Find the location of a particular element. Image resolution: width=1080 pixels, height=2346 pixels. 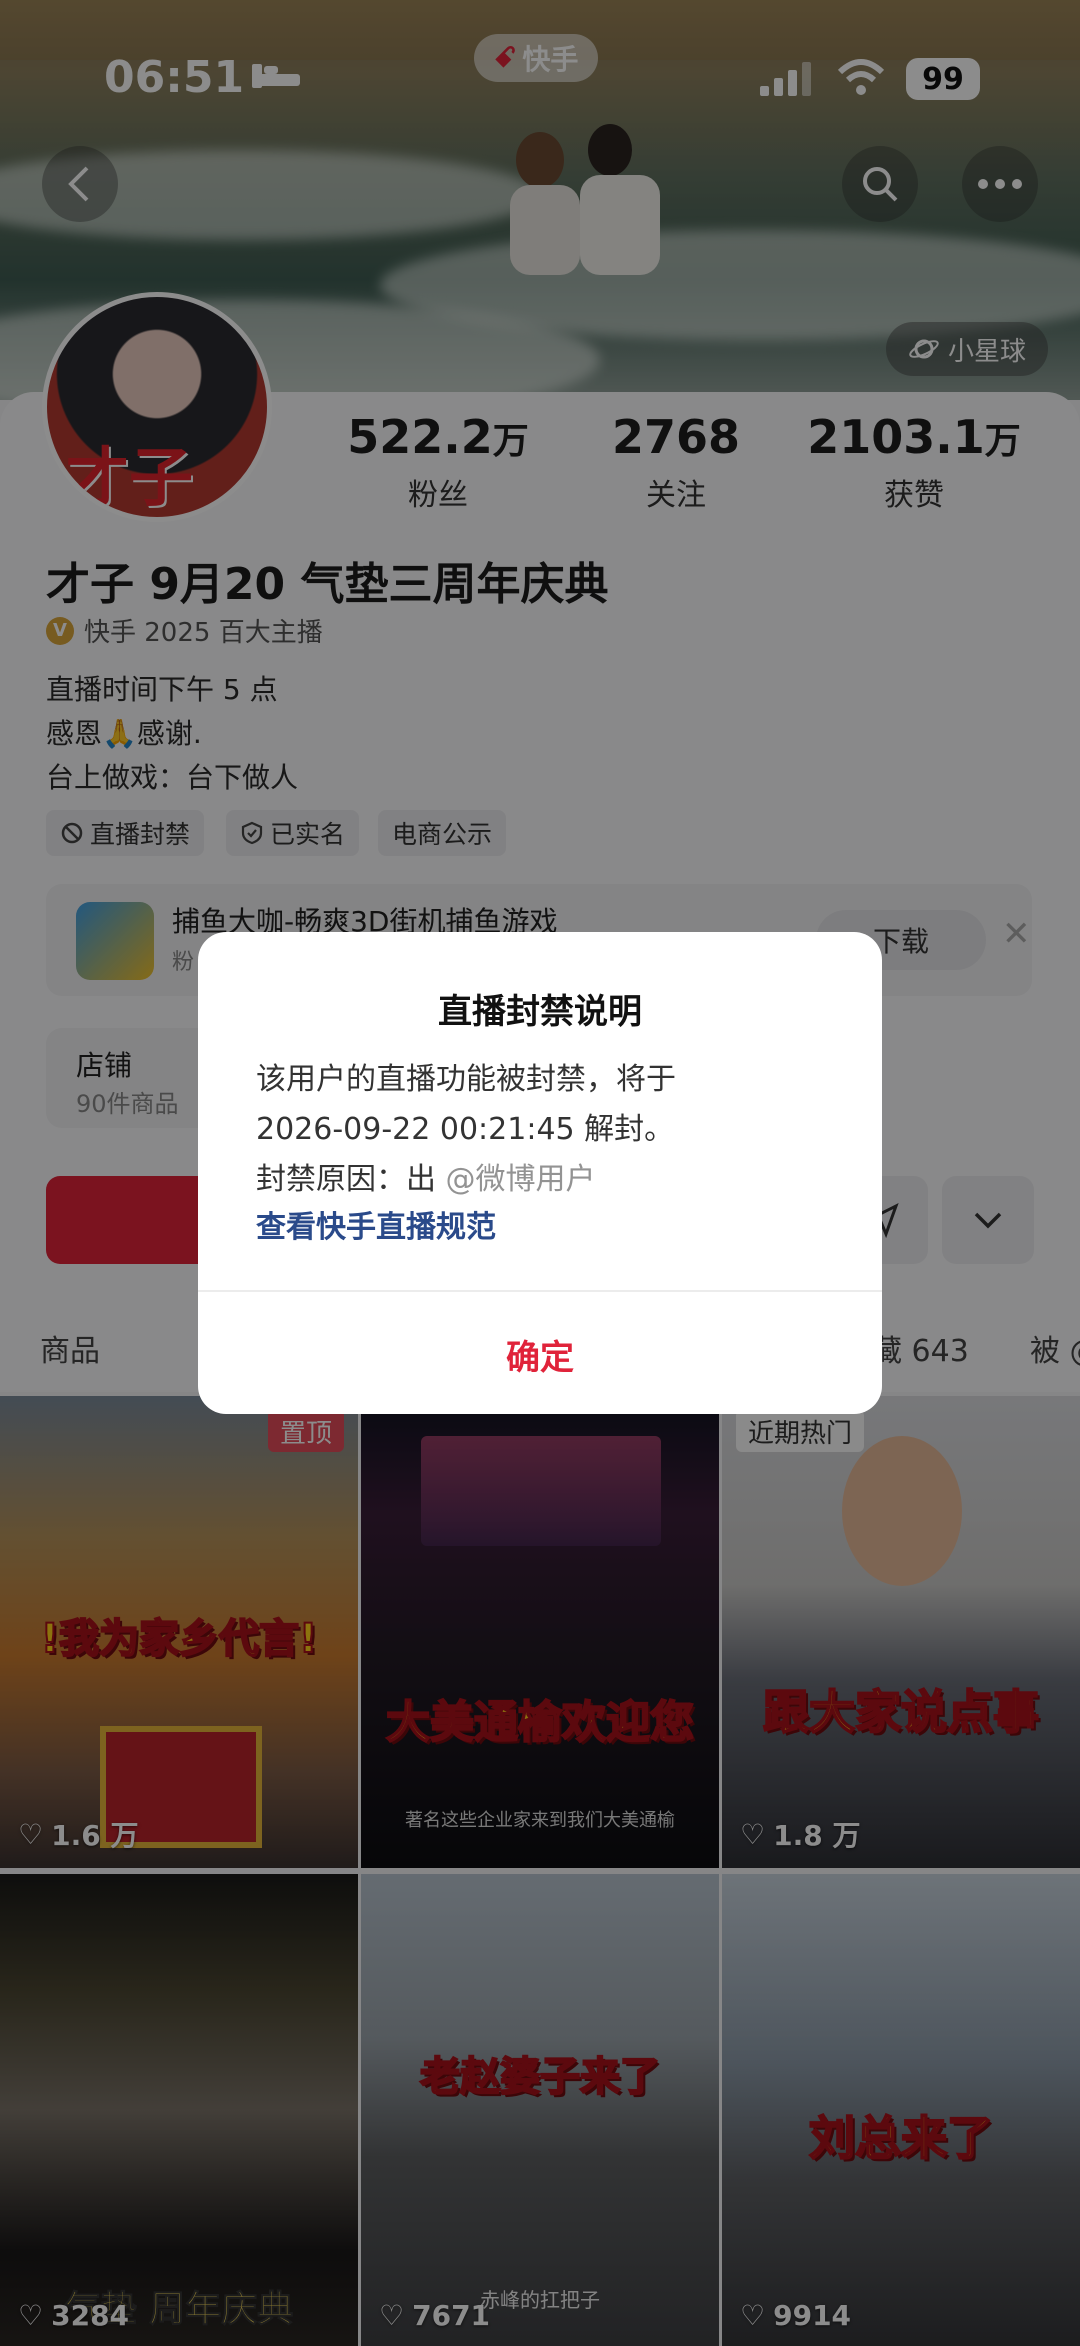

dialog-title: 直播封禁说明 is located at coordinates (540, 1012).